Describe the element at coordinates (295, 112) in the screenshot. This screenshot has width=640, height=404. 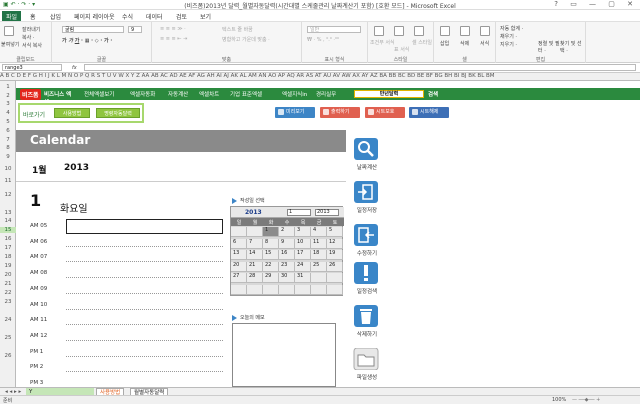
I see `preview-button: 미리보기` at that location.